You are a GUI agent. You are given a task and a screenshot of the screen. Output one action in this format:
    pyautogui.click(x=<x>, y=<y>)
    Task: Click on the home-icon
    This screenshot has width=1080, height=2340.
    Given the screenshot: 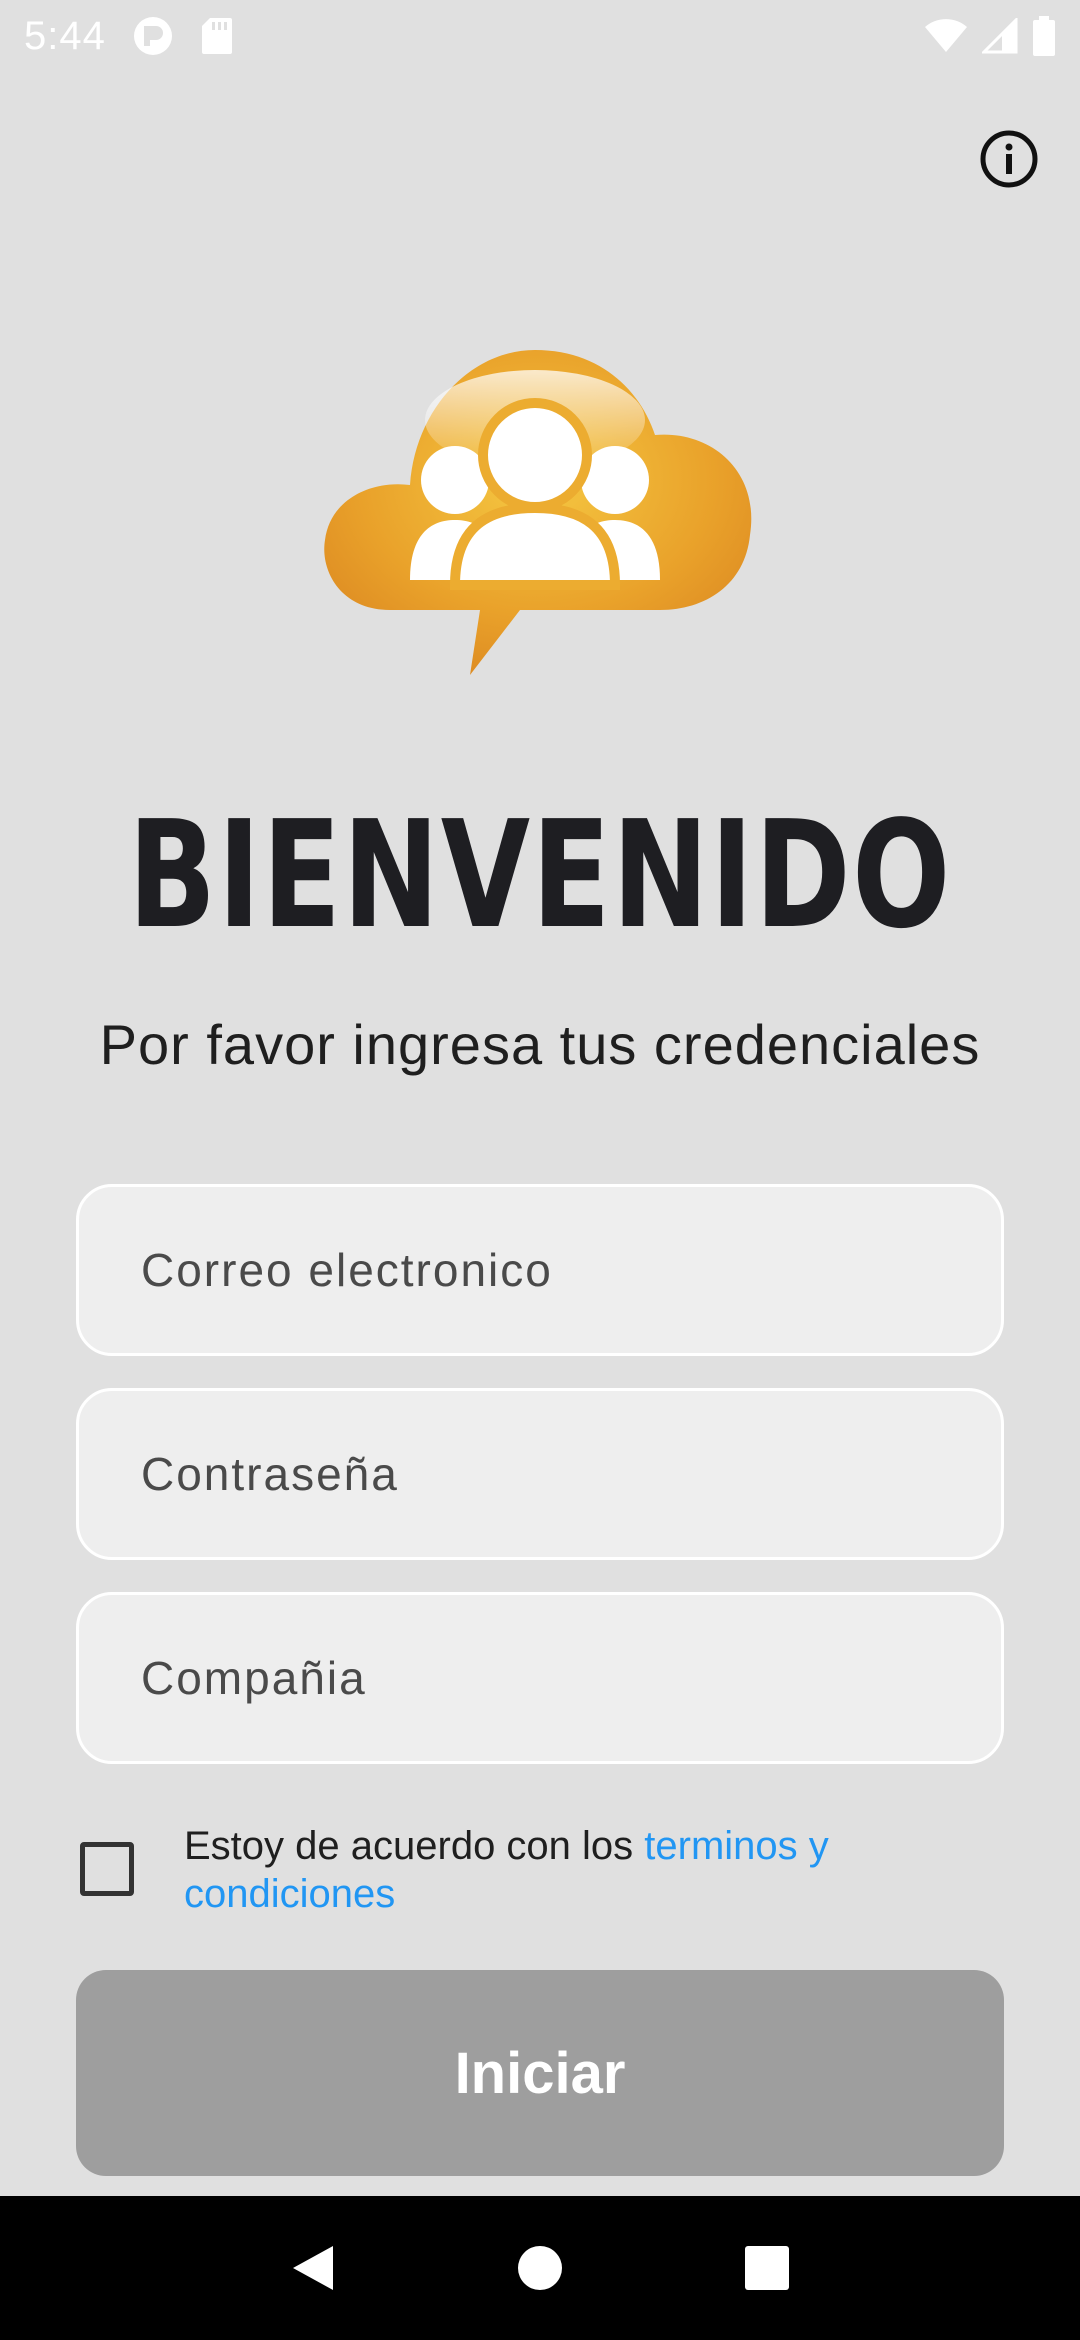 What is the action you would take?
    pyautogui.click(x=539, y=2268)
    